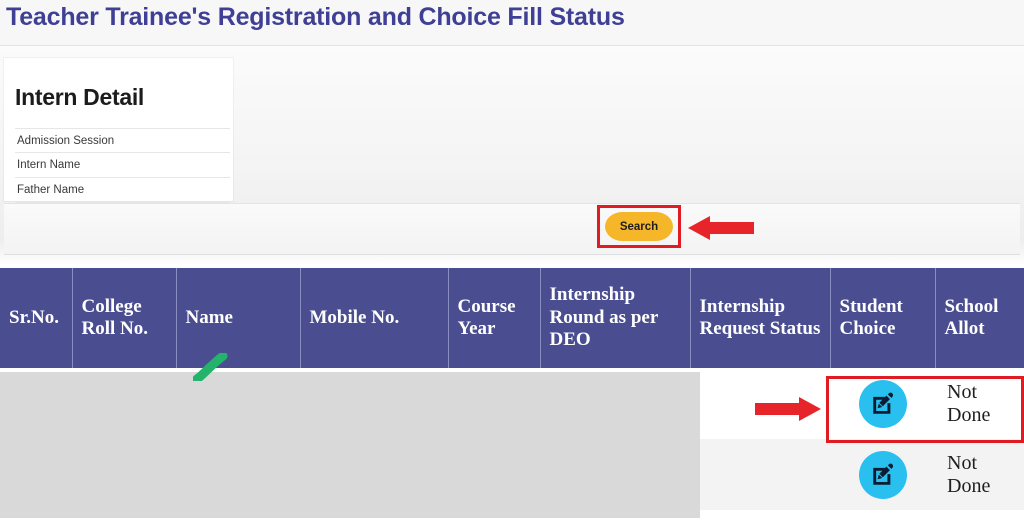  I want to click on col-internship-round: Internship Round as per DEO, so click(614, 318).